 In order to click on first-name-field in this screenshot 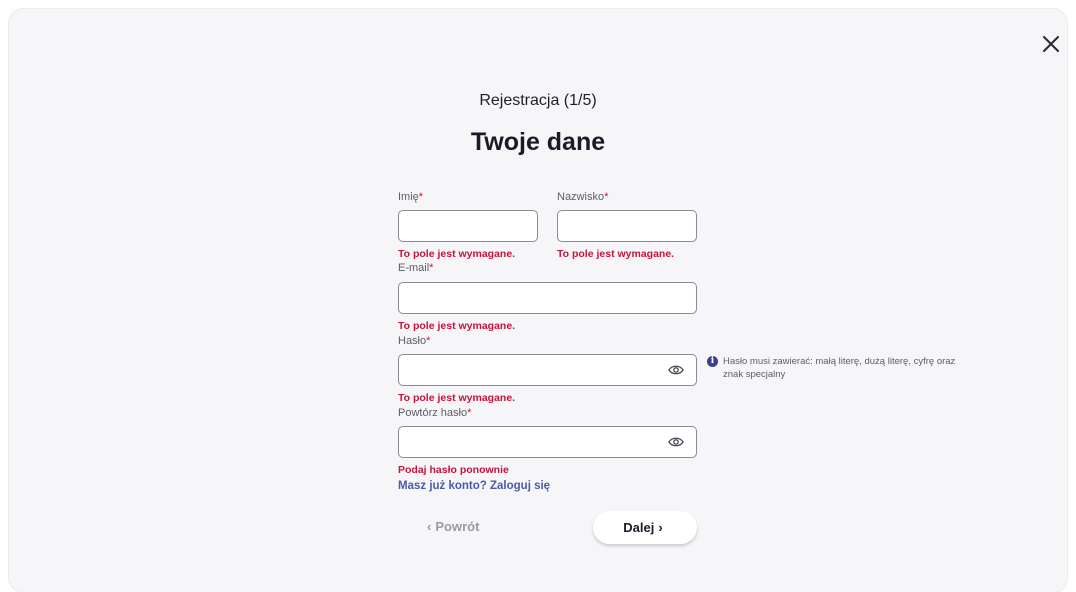, I will do `click(468, 226)`.